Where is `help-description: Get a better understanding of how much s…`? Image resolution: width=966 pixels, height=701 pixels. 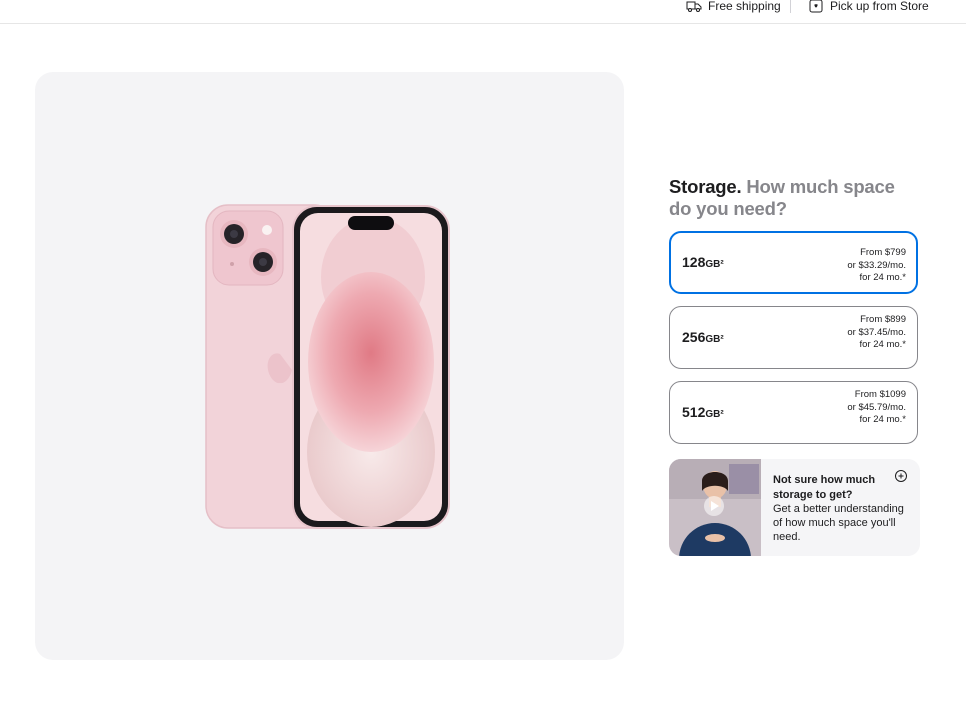
help-description: Get a better understanding of how much s… is located at coordinates (838, 523).